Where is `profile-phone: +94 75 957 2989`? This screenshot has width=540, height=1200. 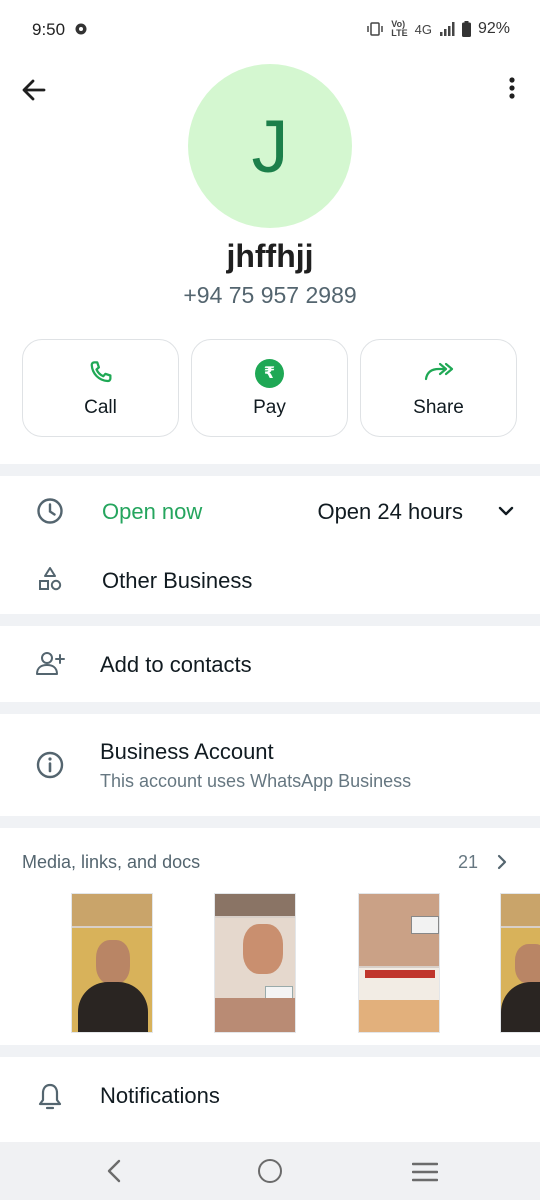 profile-phone: +94 75 957 2989 is located at coordinates (270, 295).